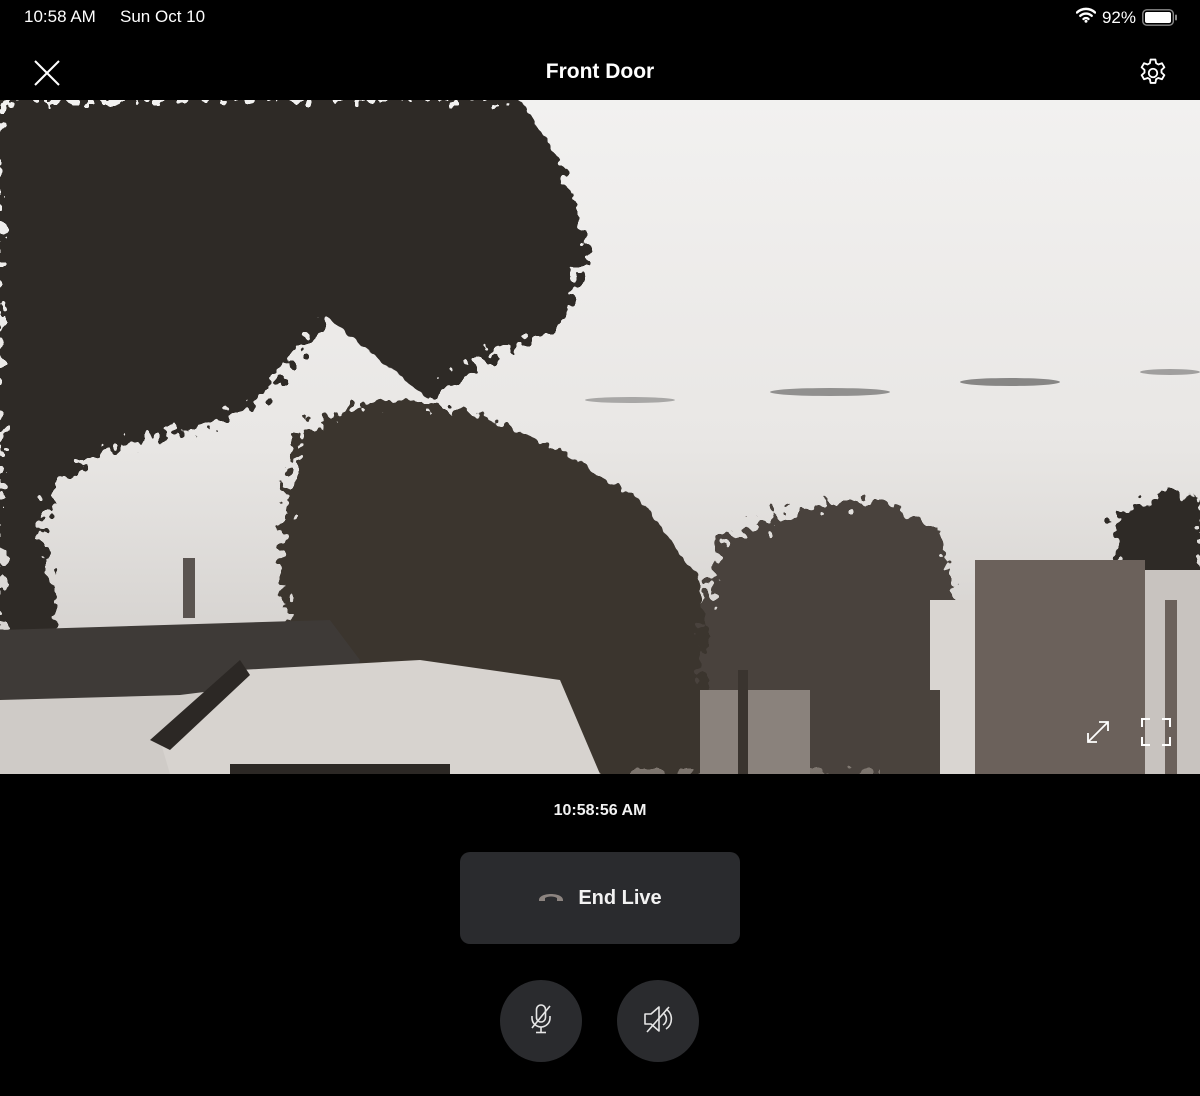 The height and width of the screenshot is (1096, 1200). What do you see at coordinates (1156, 732) in the screenshot?
I see `fullscreen-button` at bounding box center [1156, 732].